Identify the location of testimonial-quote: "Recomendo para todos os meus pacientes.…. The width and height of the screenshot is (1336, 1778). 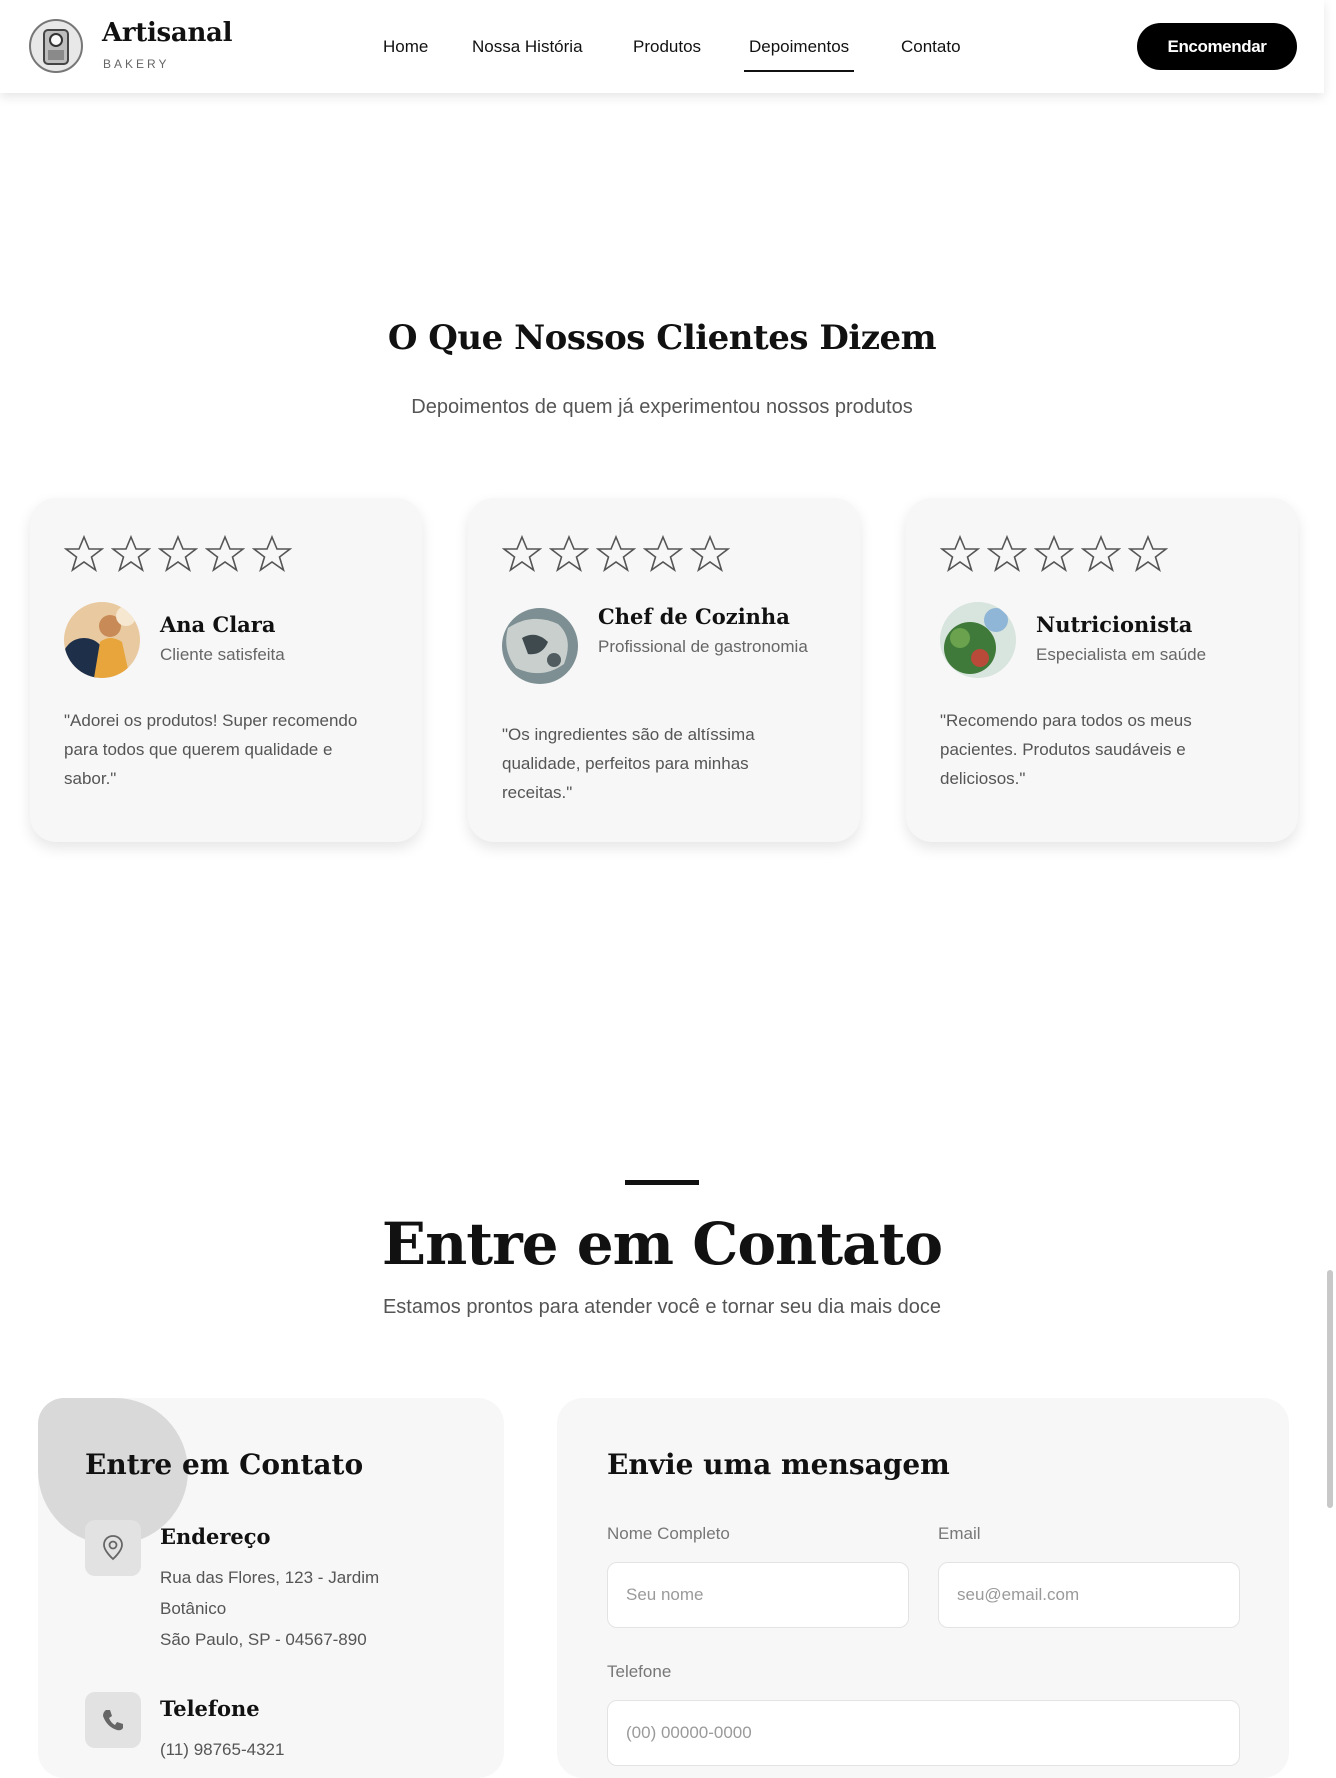
(1066, 749).